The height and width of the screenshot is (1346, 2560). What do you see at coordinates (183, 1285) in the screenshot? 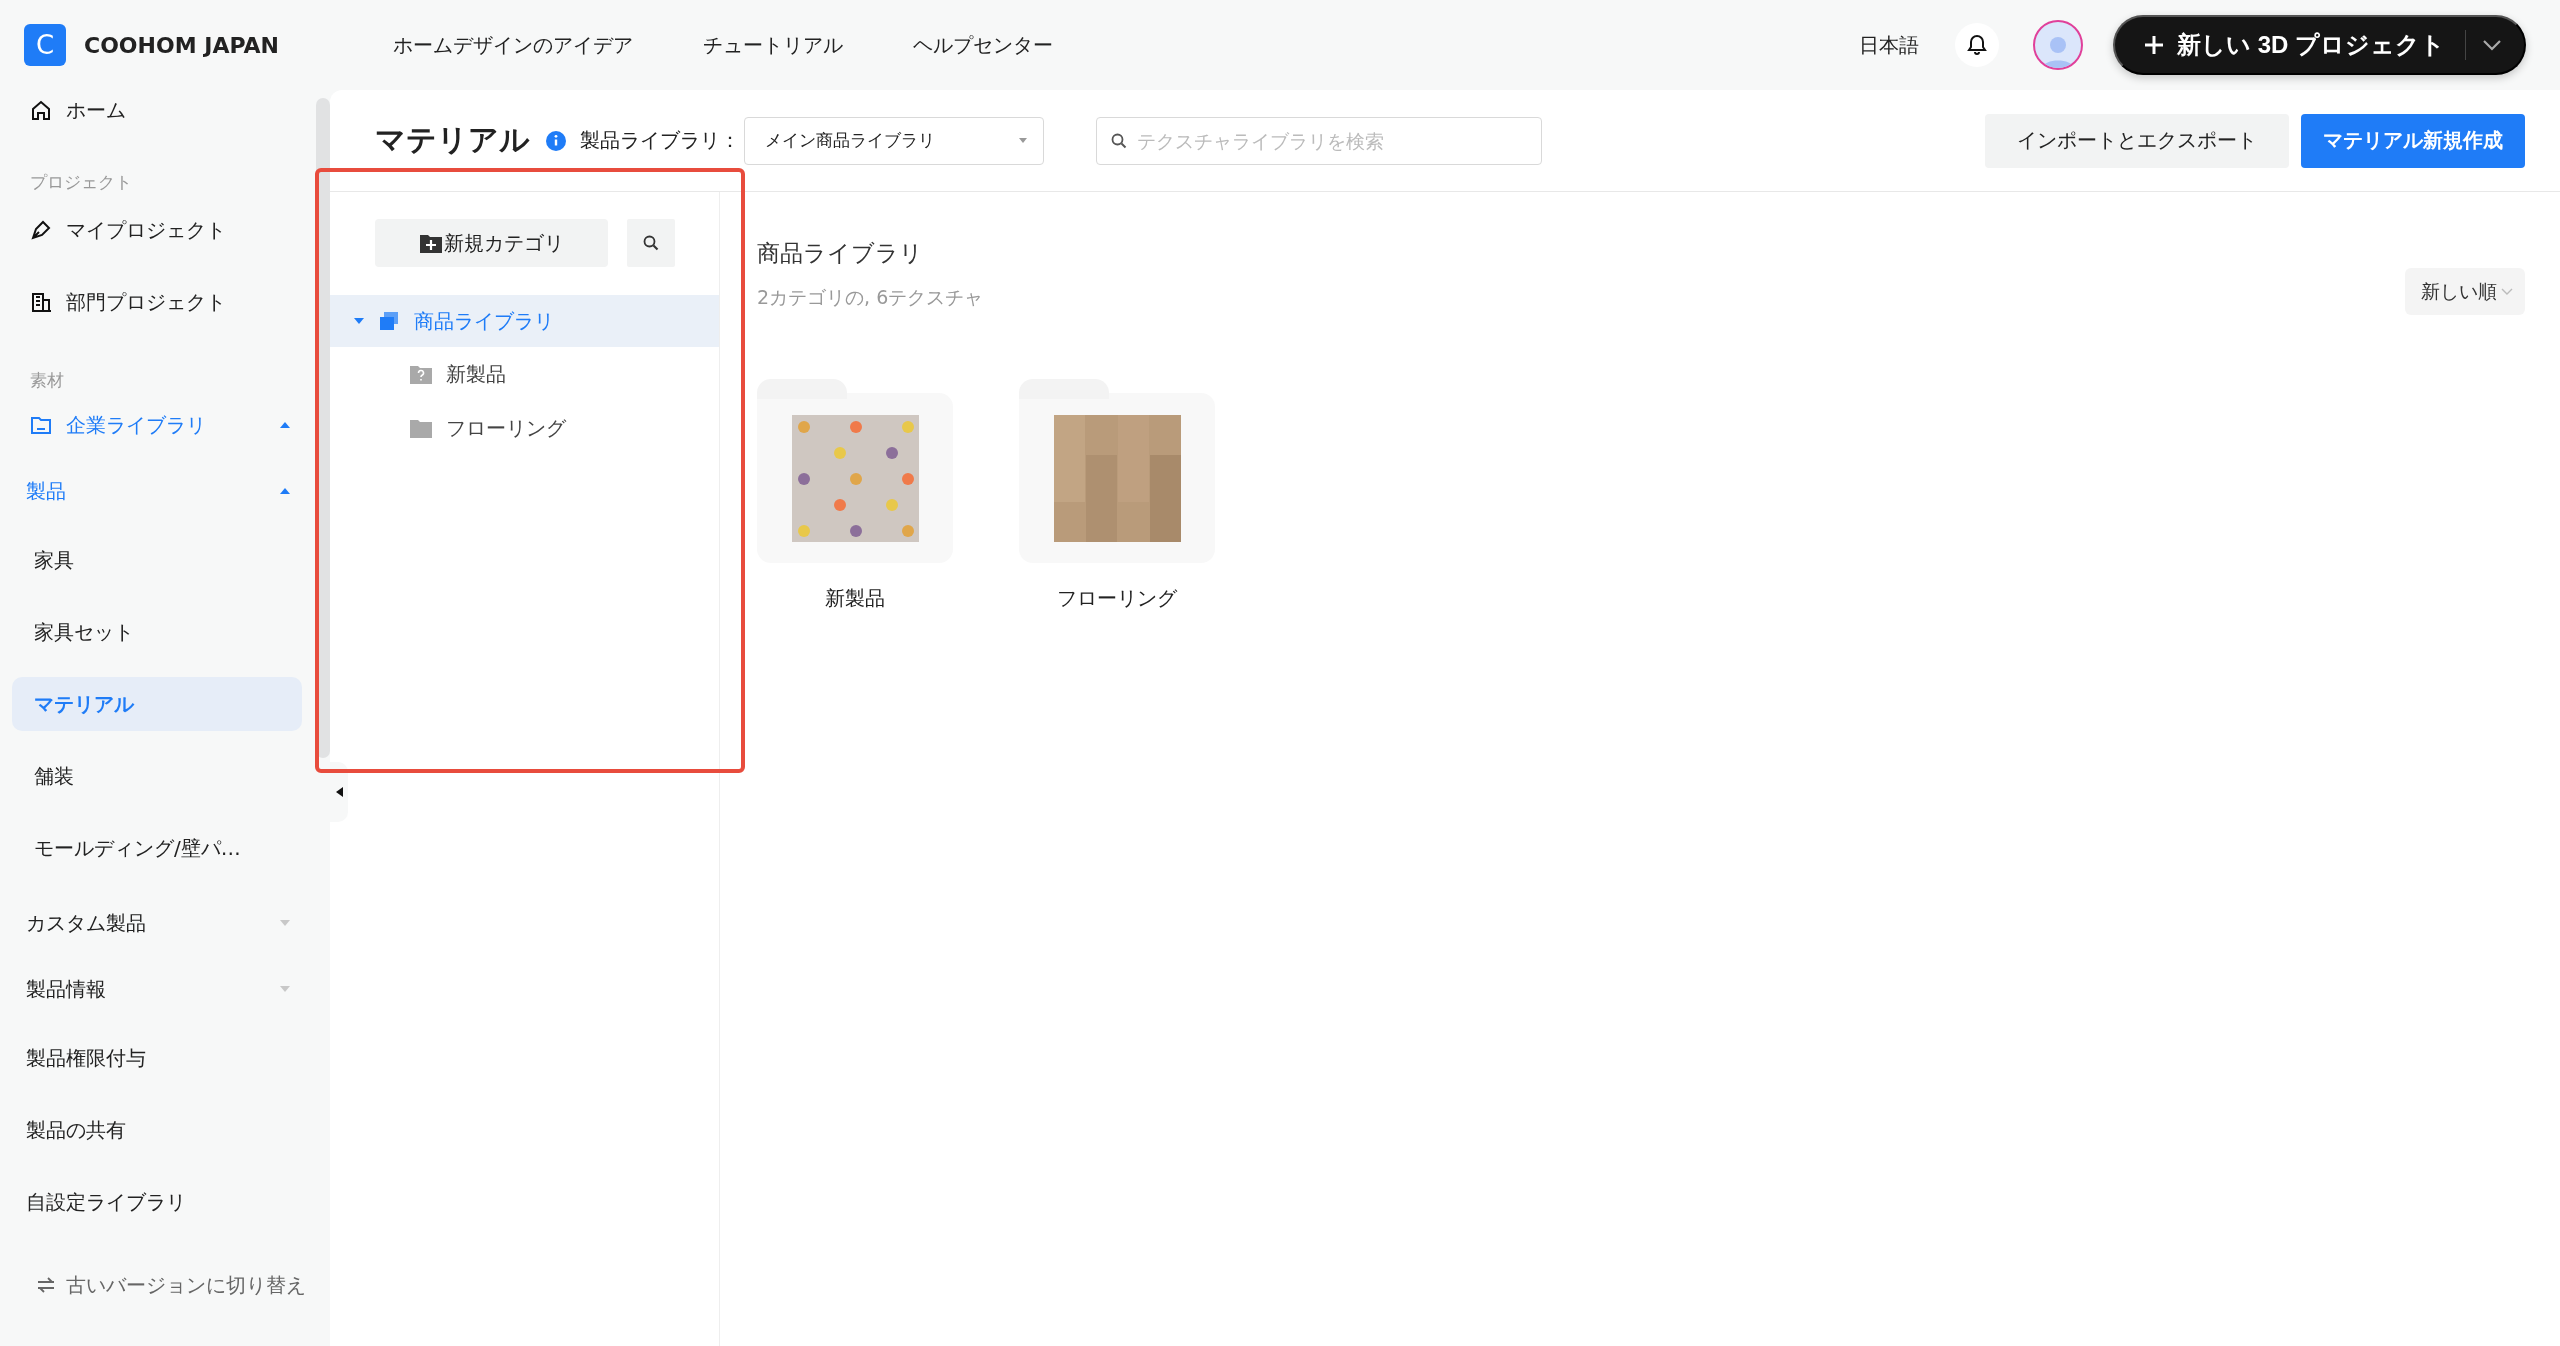
I see `switch-version-link: 古いバージョンに切り替え` at bounding box center [183, 1285].